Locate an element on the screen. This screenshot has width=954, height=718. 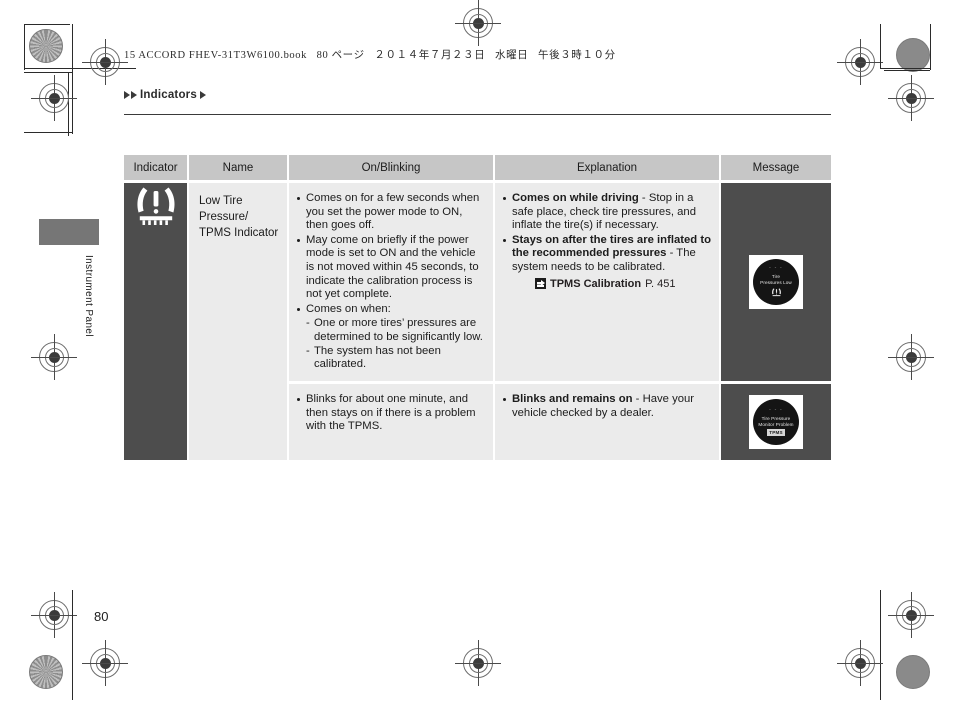
crosshair-left-lower is located at coordinates (54, 615).